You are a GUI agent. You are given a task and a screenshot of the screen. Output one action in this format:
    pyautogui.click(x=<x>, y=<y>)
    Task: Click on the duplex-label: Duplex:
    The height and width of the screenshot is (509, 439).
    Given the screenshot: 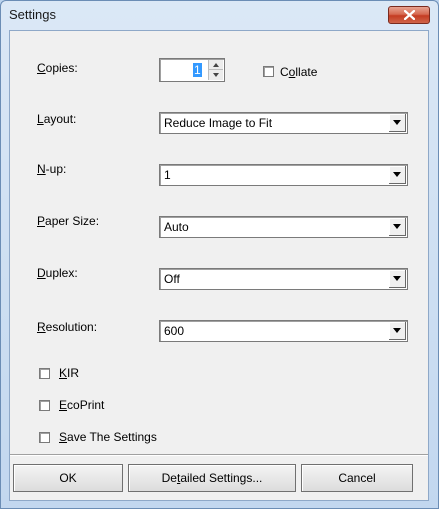 What is the action you would take?
    pyautogui.click(x=57, y=273)
    